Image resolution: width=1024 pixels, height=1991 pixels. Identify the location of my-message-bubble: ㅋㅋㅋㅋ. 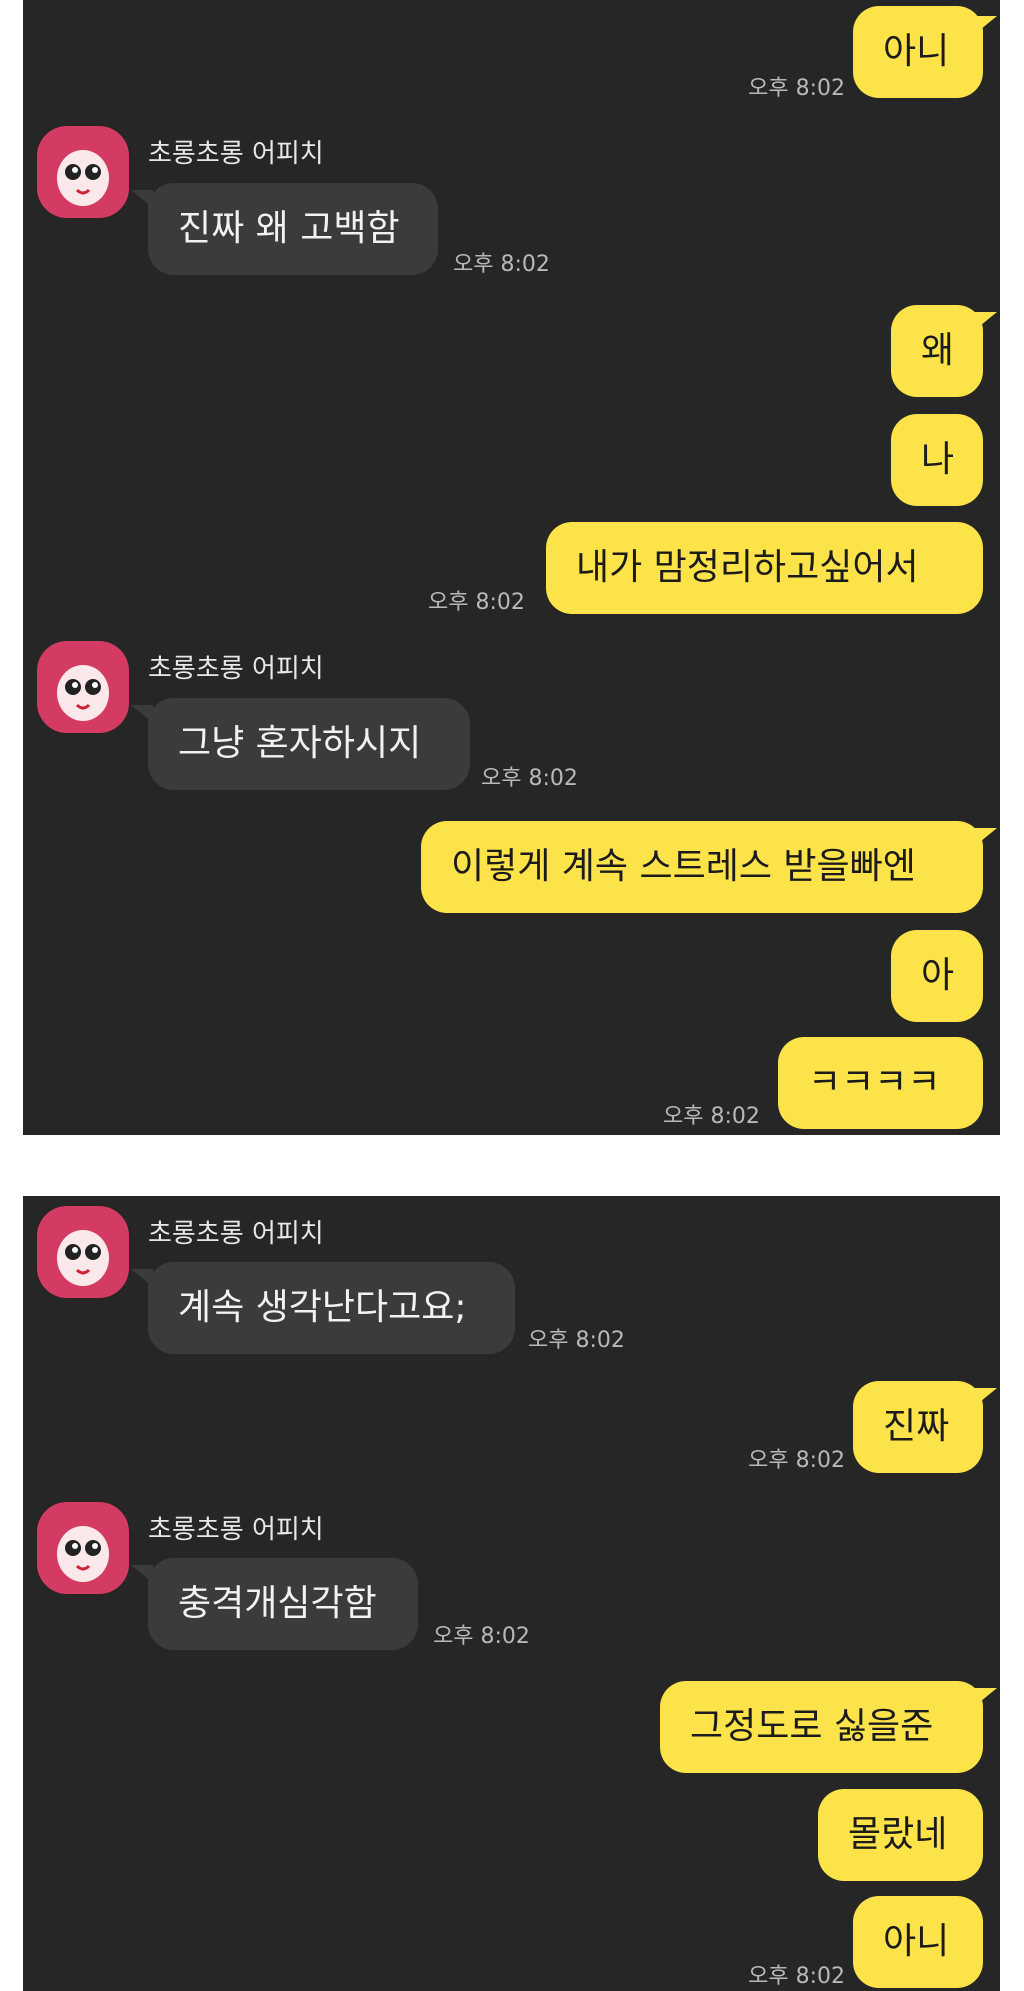
(880, 1083).